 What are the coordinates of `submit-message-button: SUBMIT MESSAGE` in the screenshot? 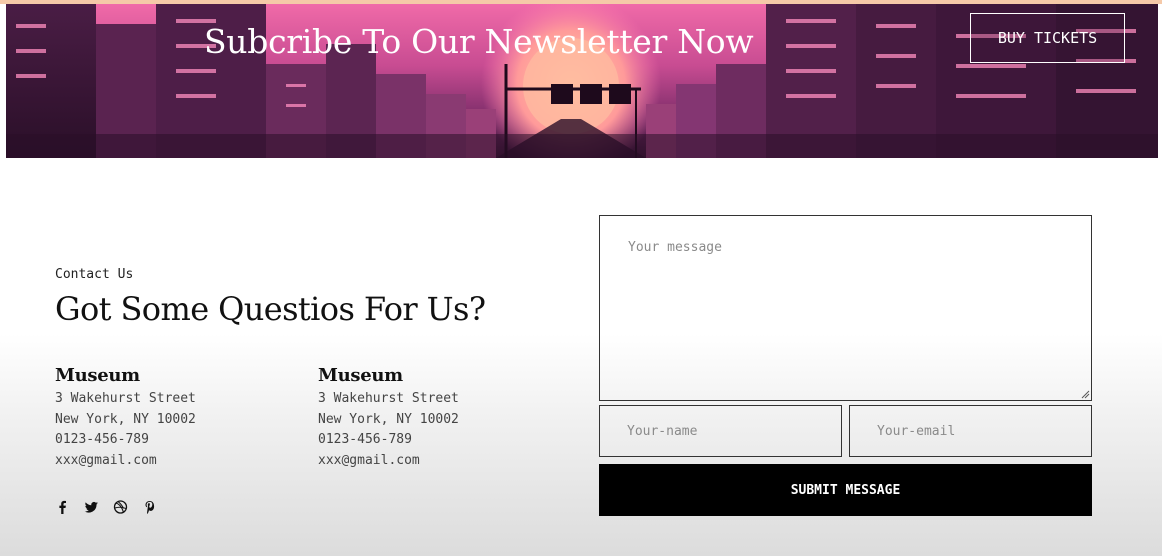 It's located at (845, 490).